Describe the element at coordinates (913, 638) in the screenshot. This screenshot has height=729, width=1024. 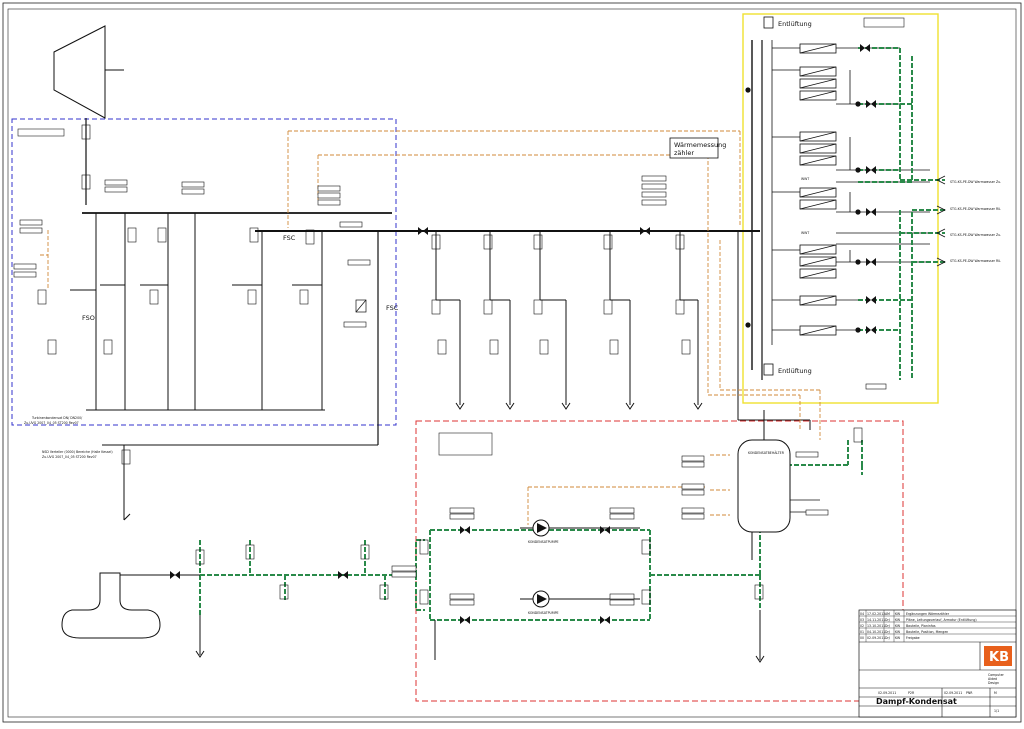
I see `rev-5-text: Freigabe` at that location.